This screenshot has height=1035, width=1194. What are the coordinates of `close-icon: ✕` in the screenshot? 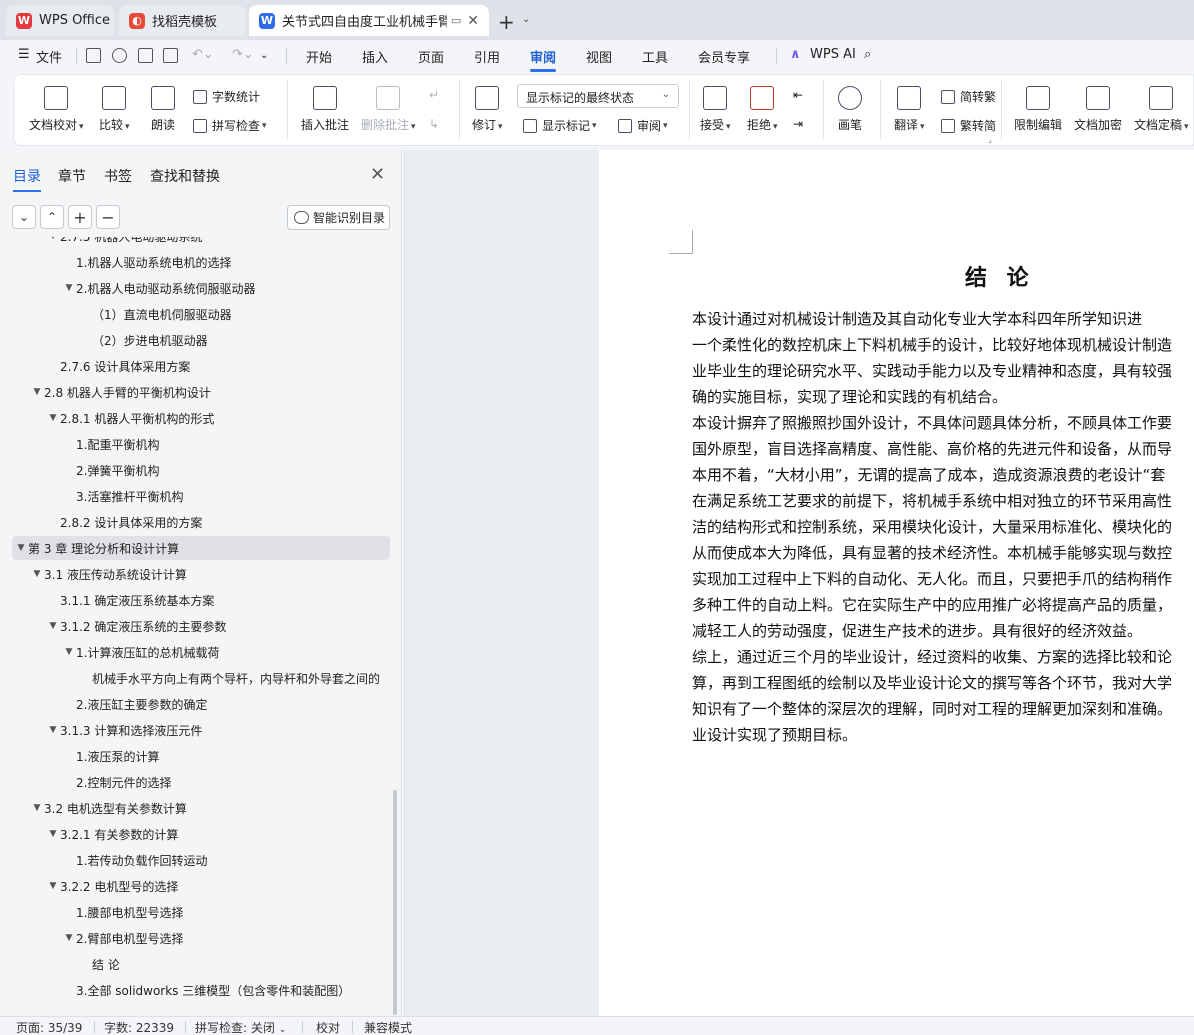 It's located at (377, 174).